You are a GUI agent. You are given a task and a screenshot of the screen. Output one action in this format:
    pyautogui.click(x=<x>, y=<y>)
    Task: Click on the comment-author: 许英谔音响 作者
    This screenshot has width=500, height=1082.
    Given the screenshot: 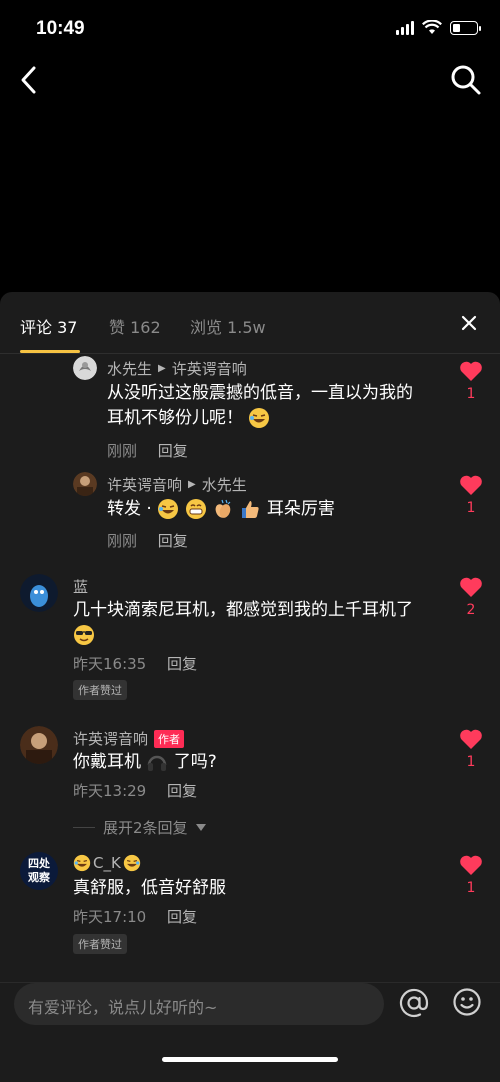 What is the action you would take?
    pyautogui.click(x=129, y=738)
    